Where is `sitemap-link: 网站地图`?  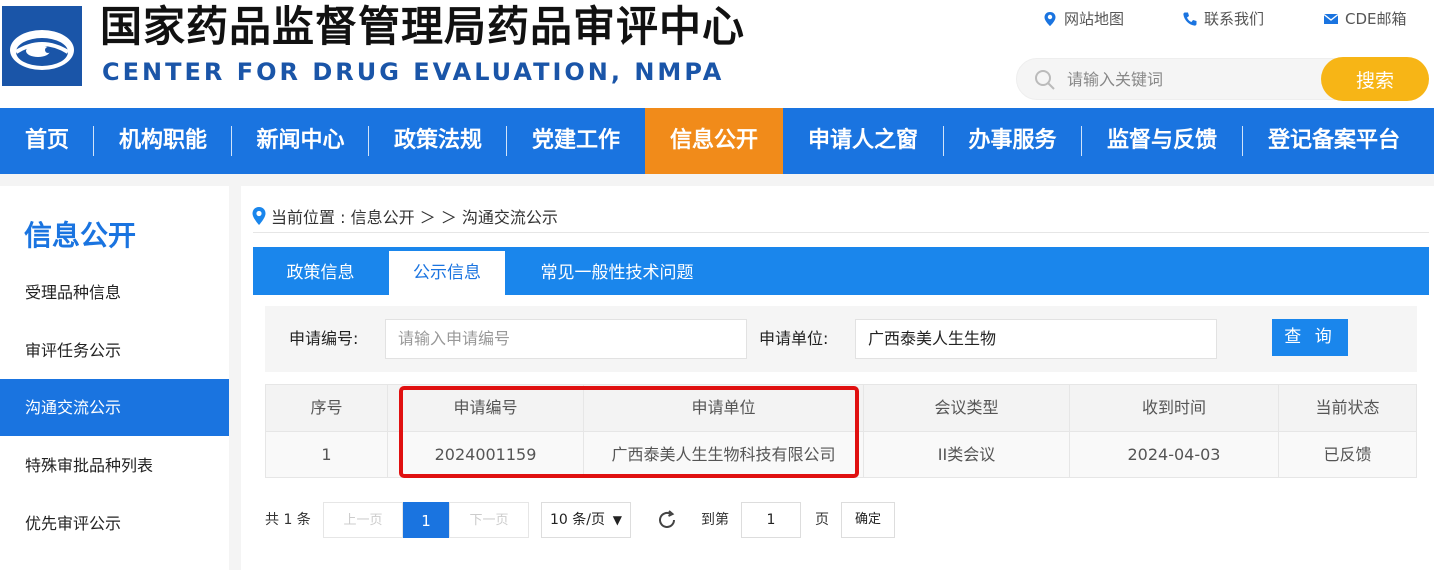
sitemap-link: 网站地图 is located at coordinates (1083, 18).